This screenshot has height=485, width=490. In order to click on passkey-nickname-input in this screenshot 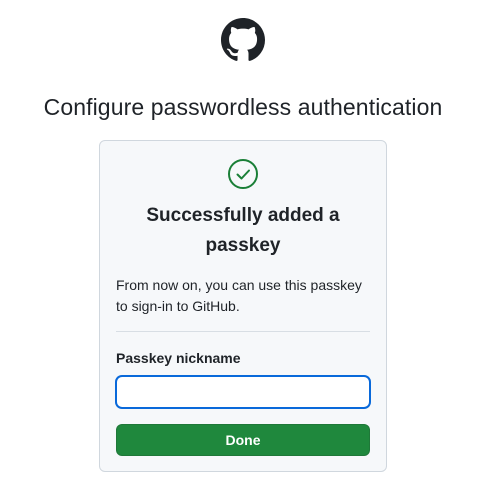, I will do `click(243, 392)`.